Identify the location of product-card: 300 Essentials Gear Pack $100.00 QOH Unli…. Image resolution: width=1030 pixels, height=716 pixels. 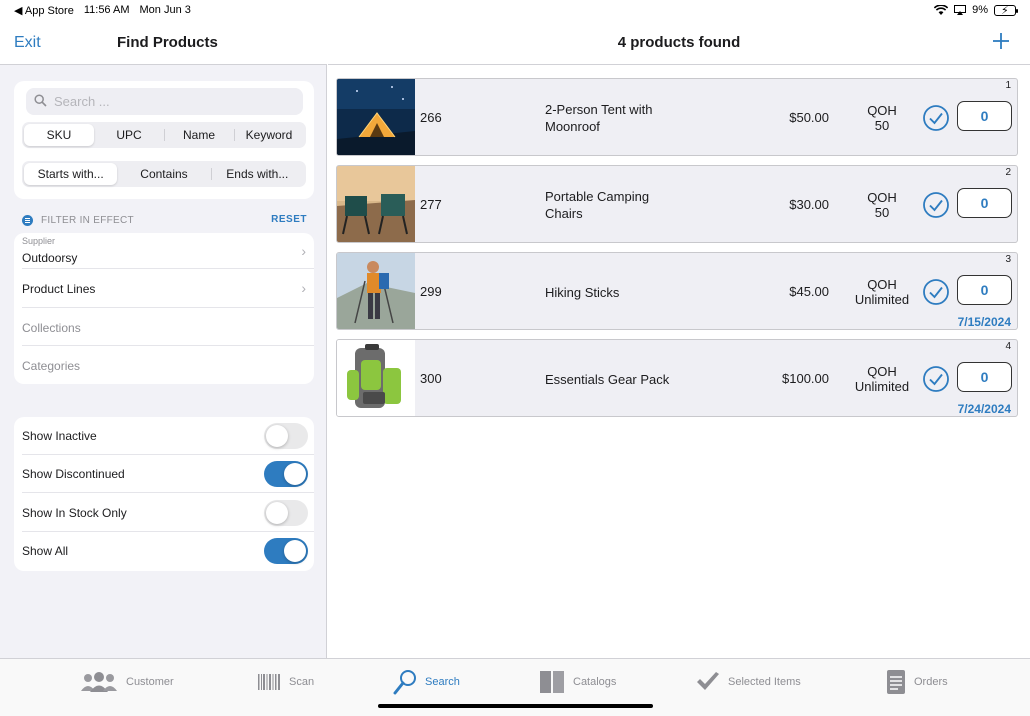
(677, 378).